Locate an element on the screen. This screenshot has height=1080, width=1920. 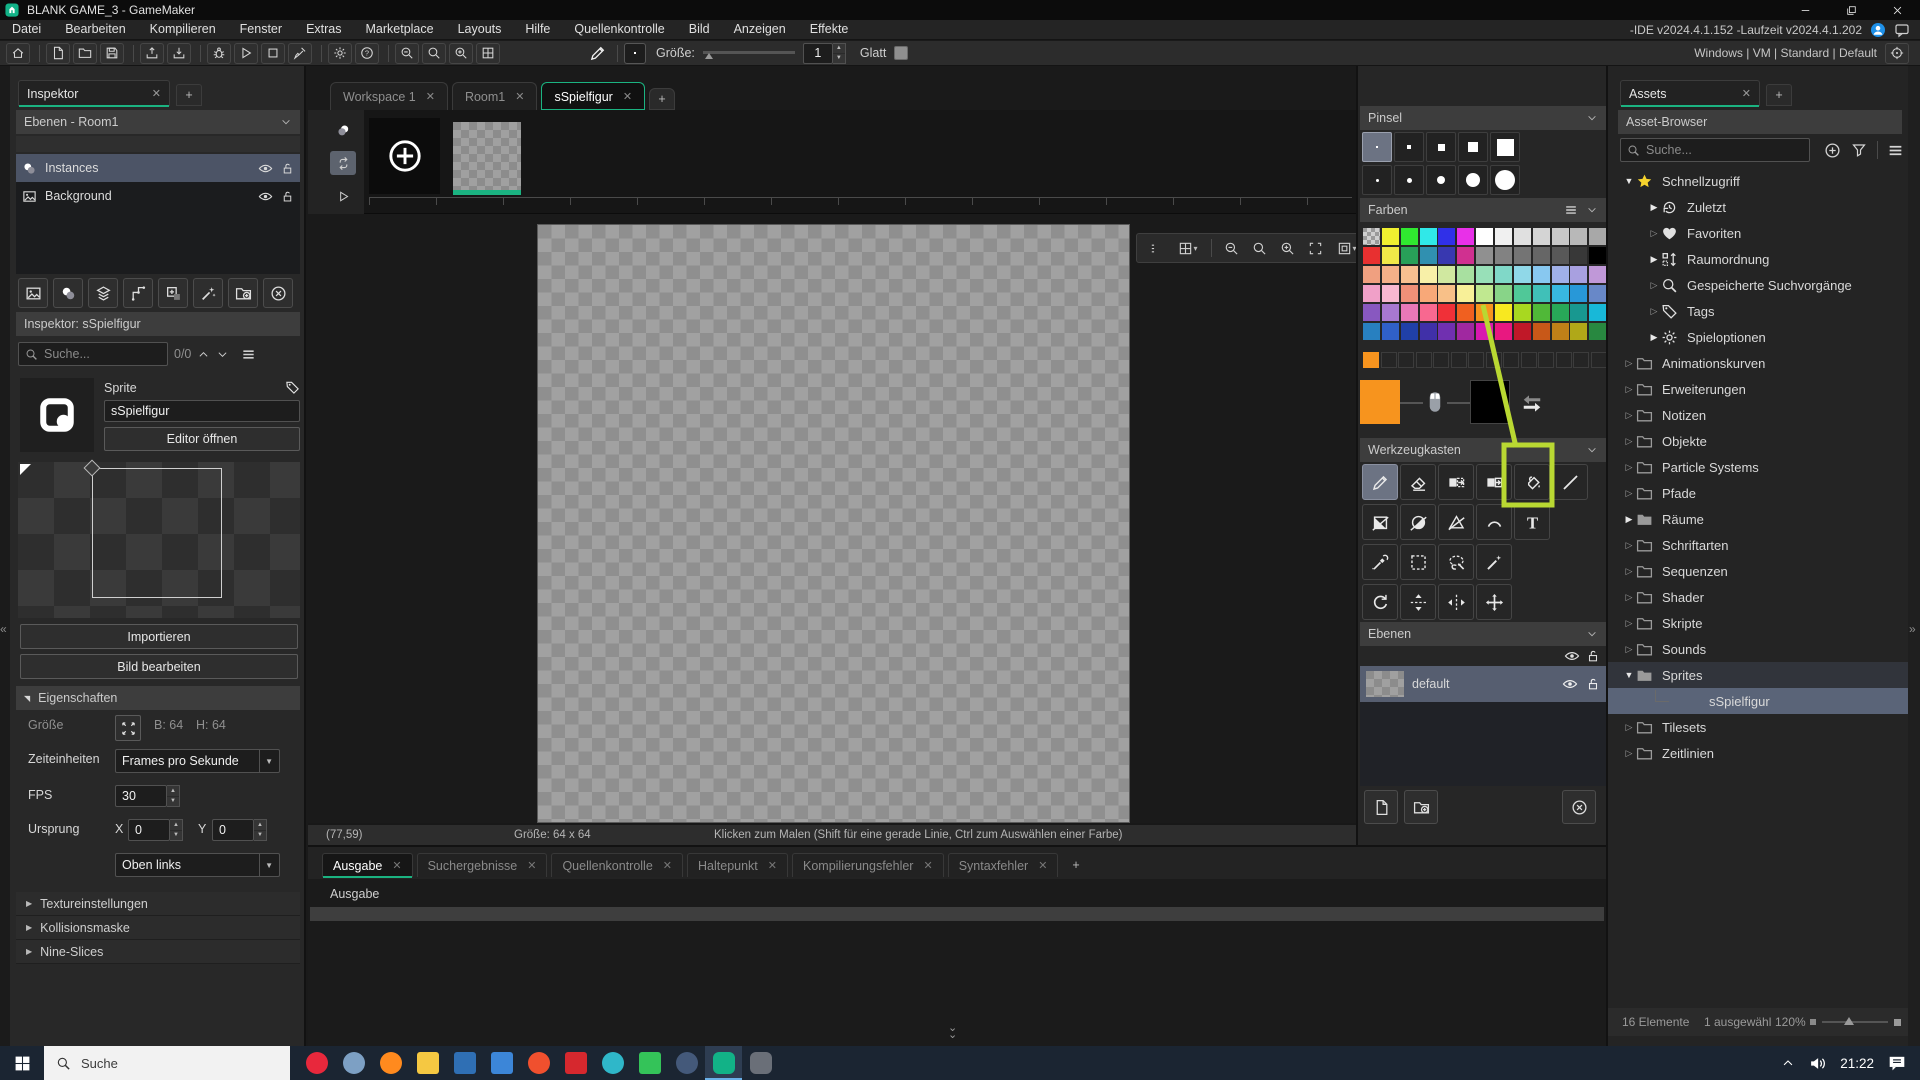
preview-corner-handle is located at coordinates (25, 469).